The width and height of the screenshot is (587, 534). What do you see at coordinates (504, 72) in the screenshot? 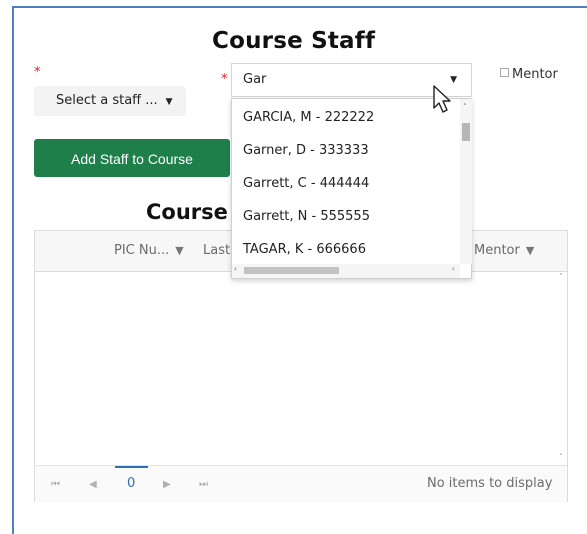
I see `checkbox-box` at bounding box center [504, 72].